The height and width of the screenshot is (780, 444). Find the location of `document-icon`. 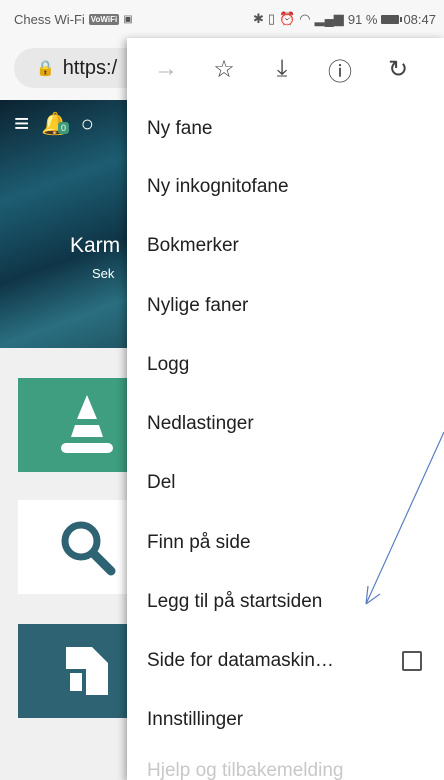

document-icon is located at coordinates (87, 671).